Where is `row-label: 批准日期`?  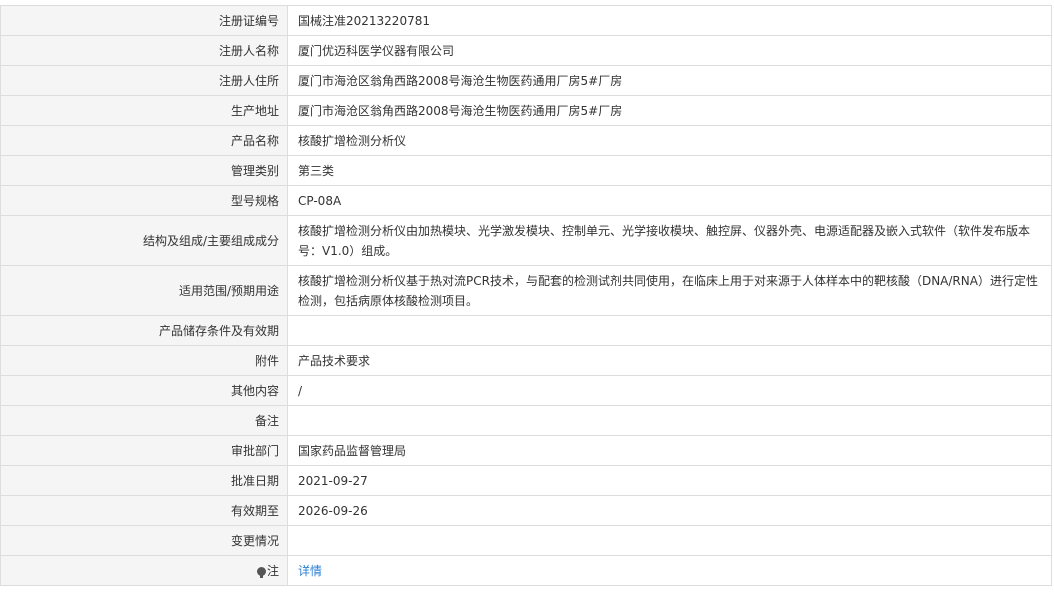 row-label: 批准日期 is located at coordinates (144, 480).